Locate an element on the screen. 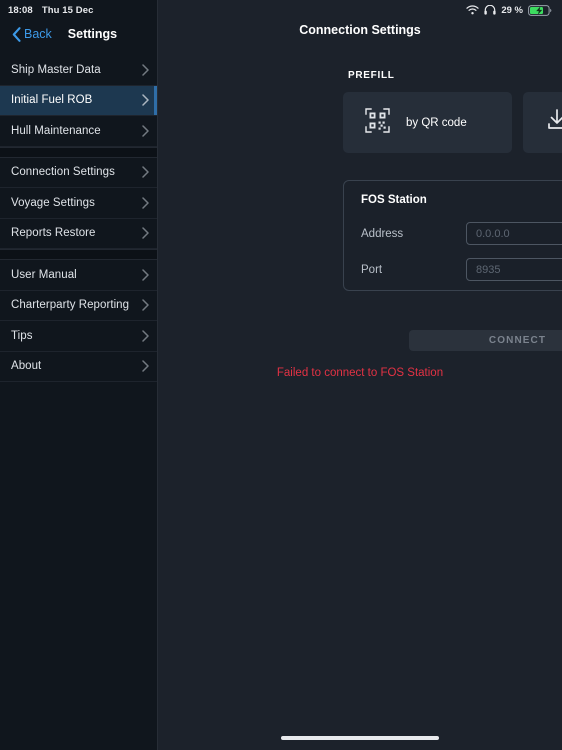 This screenshot has height=750, width=562. sidebar-item-charterparty-reporting: Charterparty Reporting is located at coordinates (78, 306).